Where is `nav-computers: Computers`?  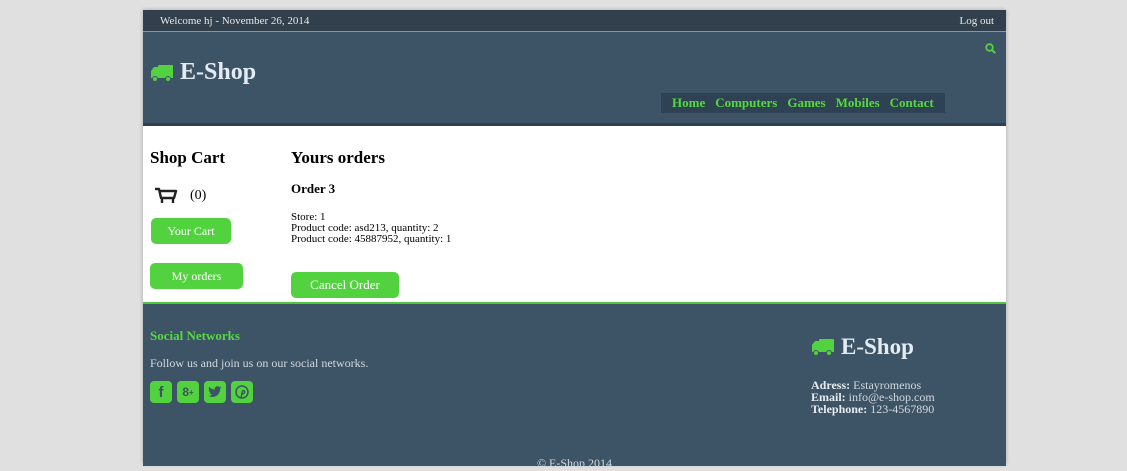 nav-computers: Computers is located at coordinates (746, 103).